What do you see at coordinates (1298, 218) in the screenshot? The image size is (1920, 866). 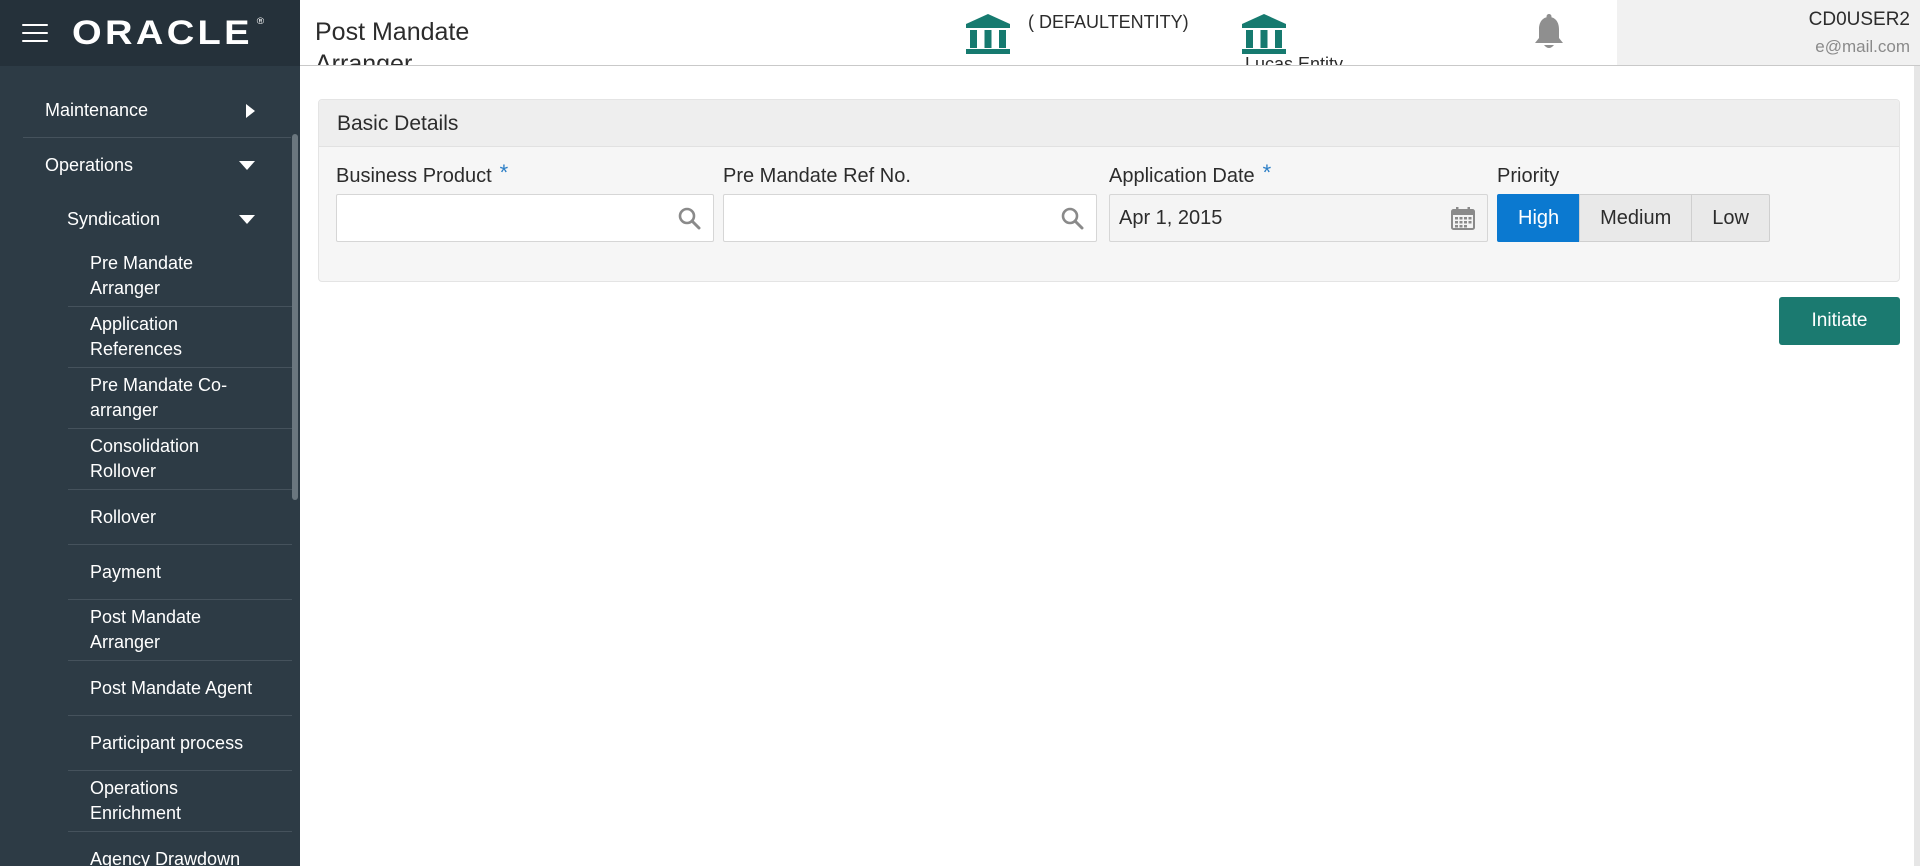 I see `application-date-input: Apr 1, 2015` at bounding box center [1298, 218].